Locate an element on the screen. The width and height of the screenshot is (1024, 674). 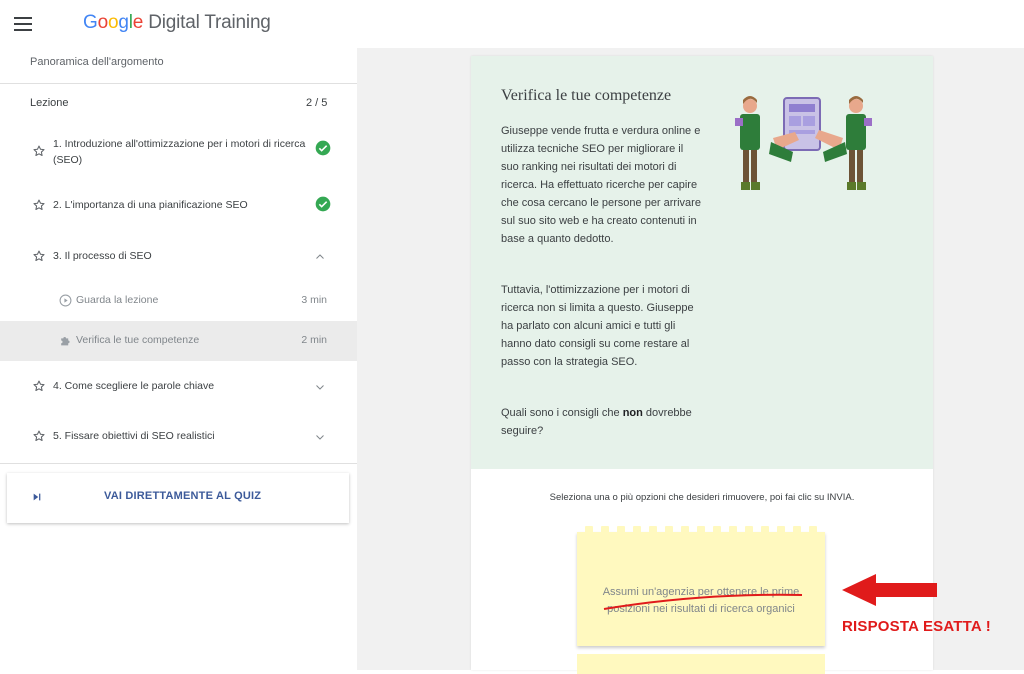
sidebar-item-label: 4. Come scegliere le parole chiave is located at coordinates (134, 386).